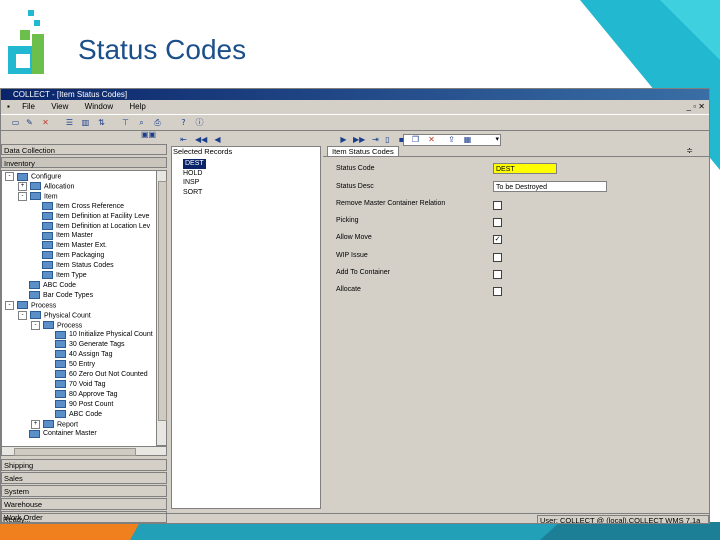  Describe the element at coordinates (78, 404) in the screenshot. I see `tree-item: 90 Post Count` at that location.